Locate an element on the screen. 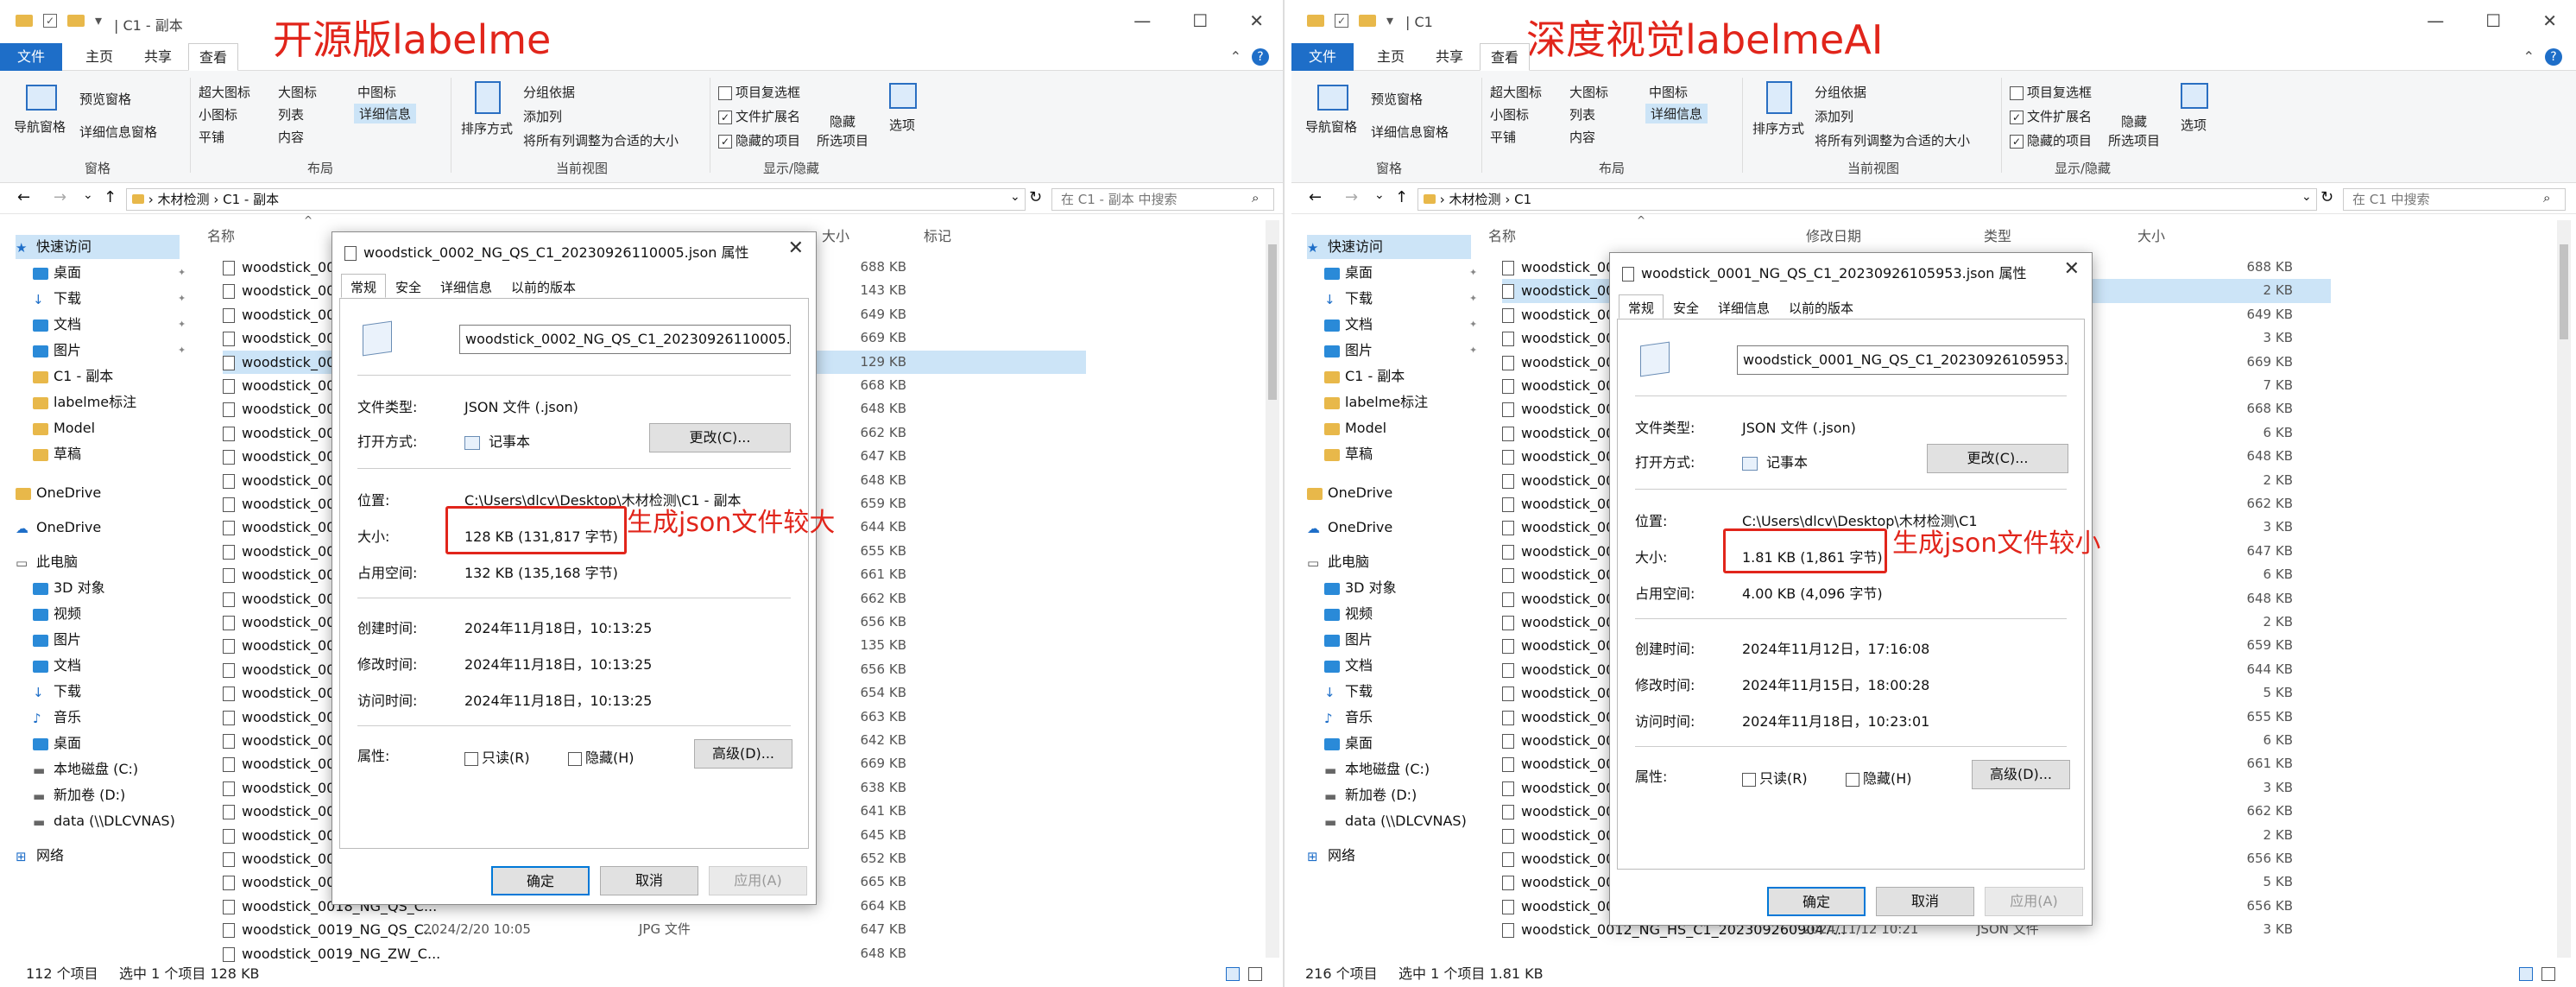 The image size is (2576, 987). cancel-button: 取消 is located at coordinates (649, 880).